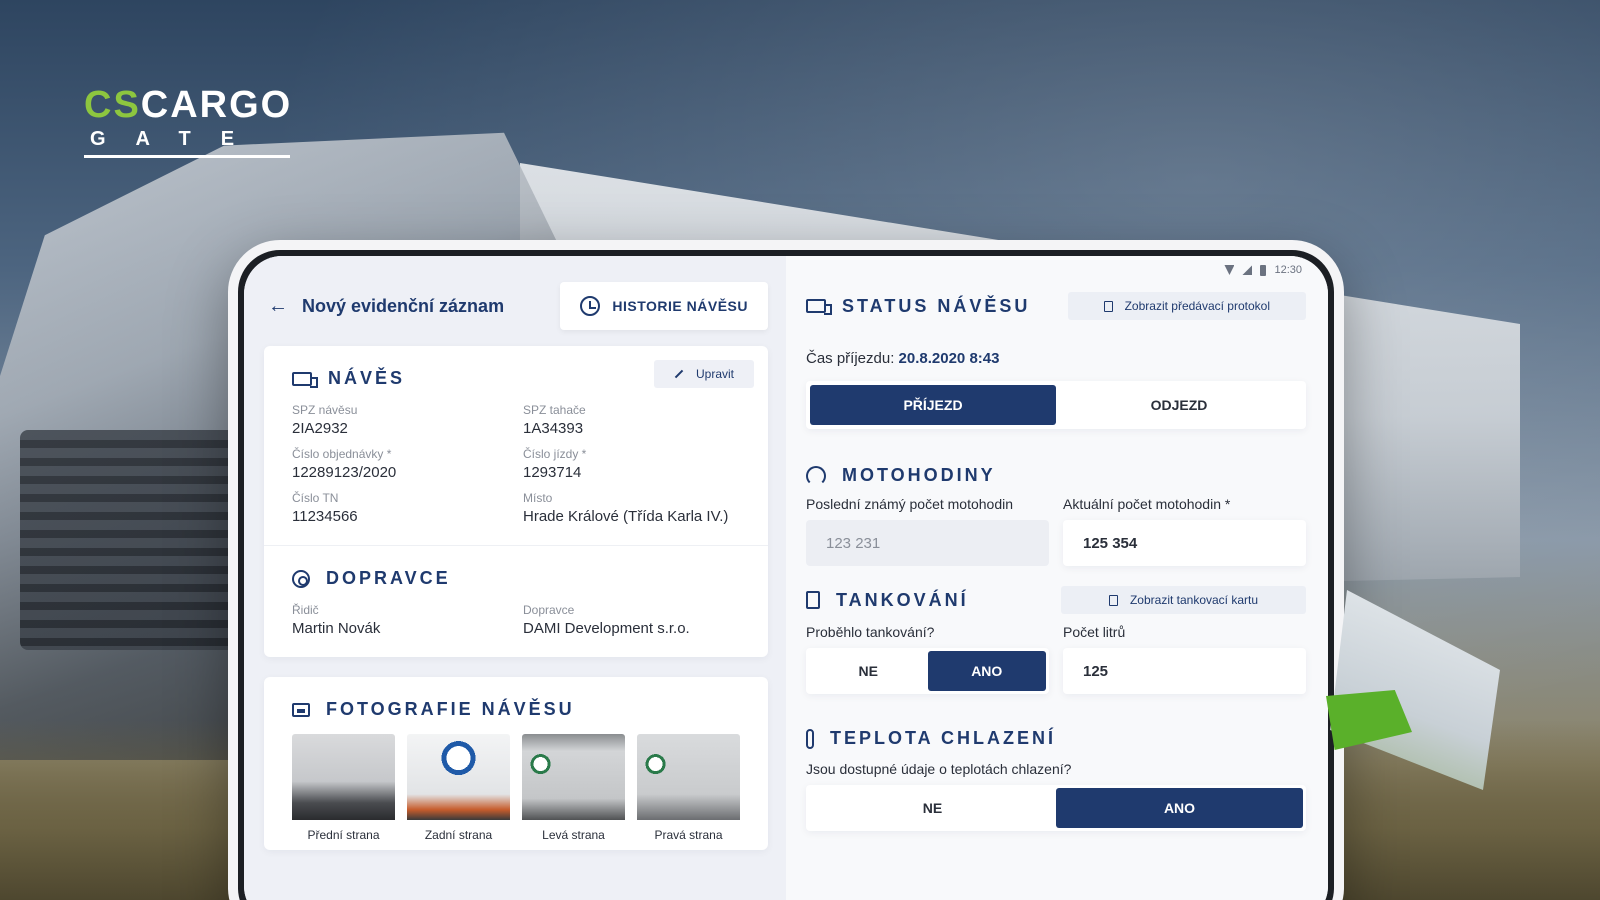 This screenshot has width=1600, height=900. What do you see at coordinates (301, 709) in the screenshot?
I see `photo-gallery-icon` at bounding box center [301, 709].